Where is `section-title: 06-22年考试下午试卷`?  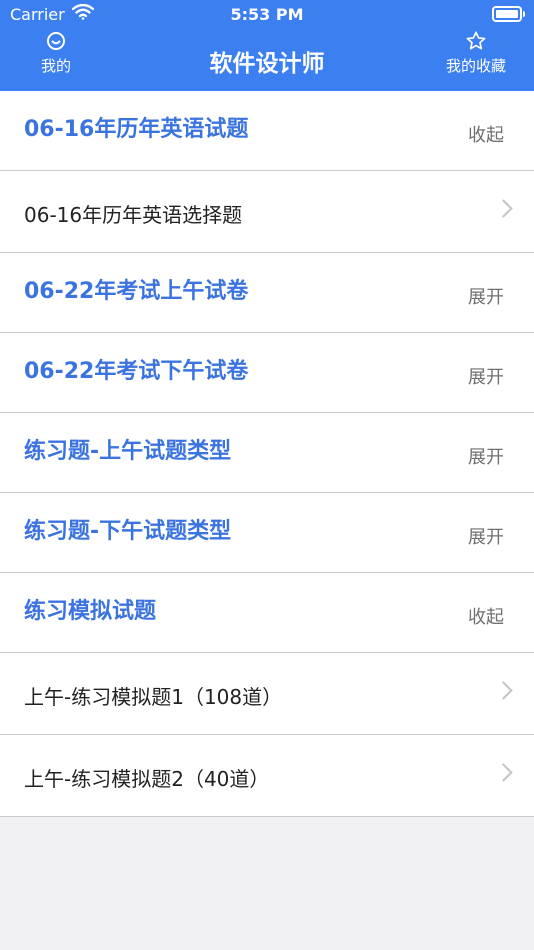
section-title: 06-22年考试下午试卷 is located at coordinates (136, 371).